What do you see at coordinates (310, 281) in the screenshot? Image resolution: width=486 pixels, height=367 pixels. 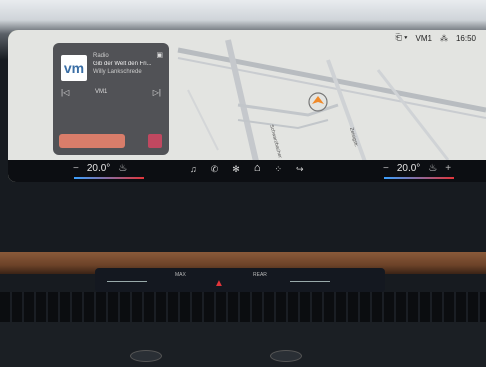 I see `right-fan-slider` at bounding box center [310, 281].